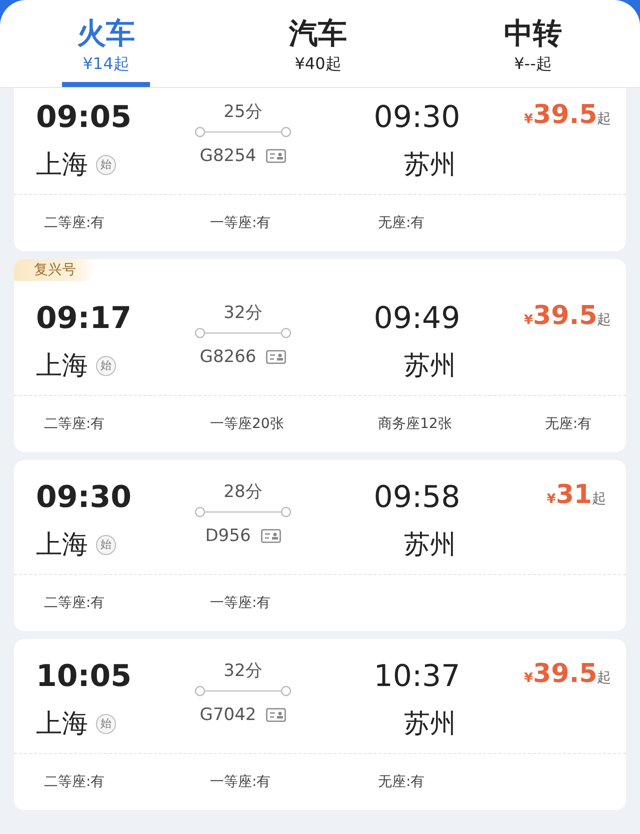  What do you see at coordinates (84, 118) in the screenshot?
I see `departure-time: 09:05` at bounding box center [84, 118].